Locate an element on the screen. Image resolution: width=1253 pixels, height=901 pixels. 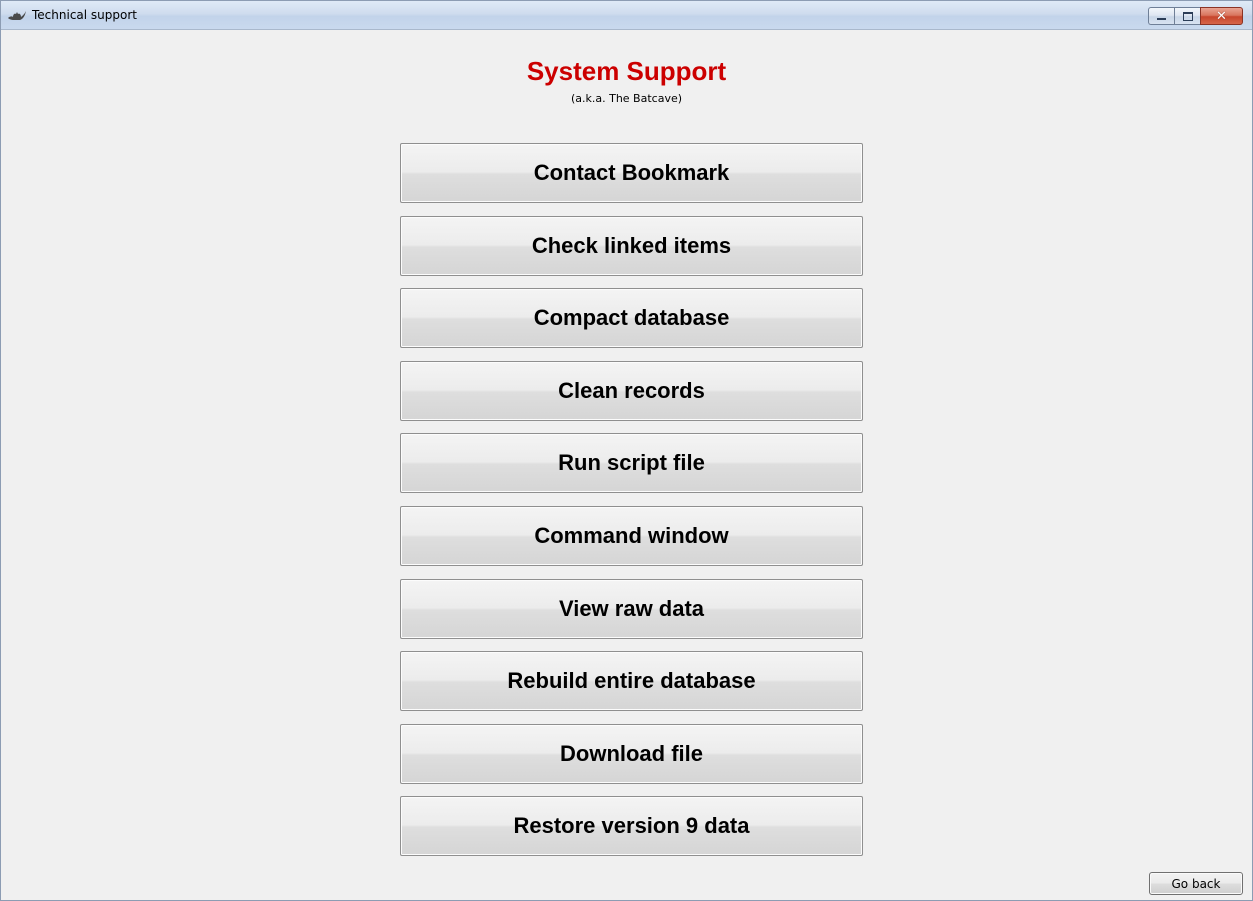
close-button: ✕ is located at coordinates (1221, 16).